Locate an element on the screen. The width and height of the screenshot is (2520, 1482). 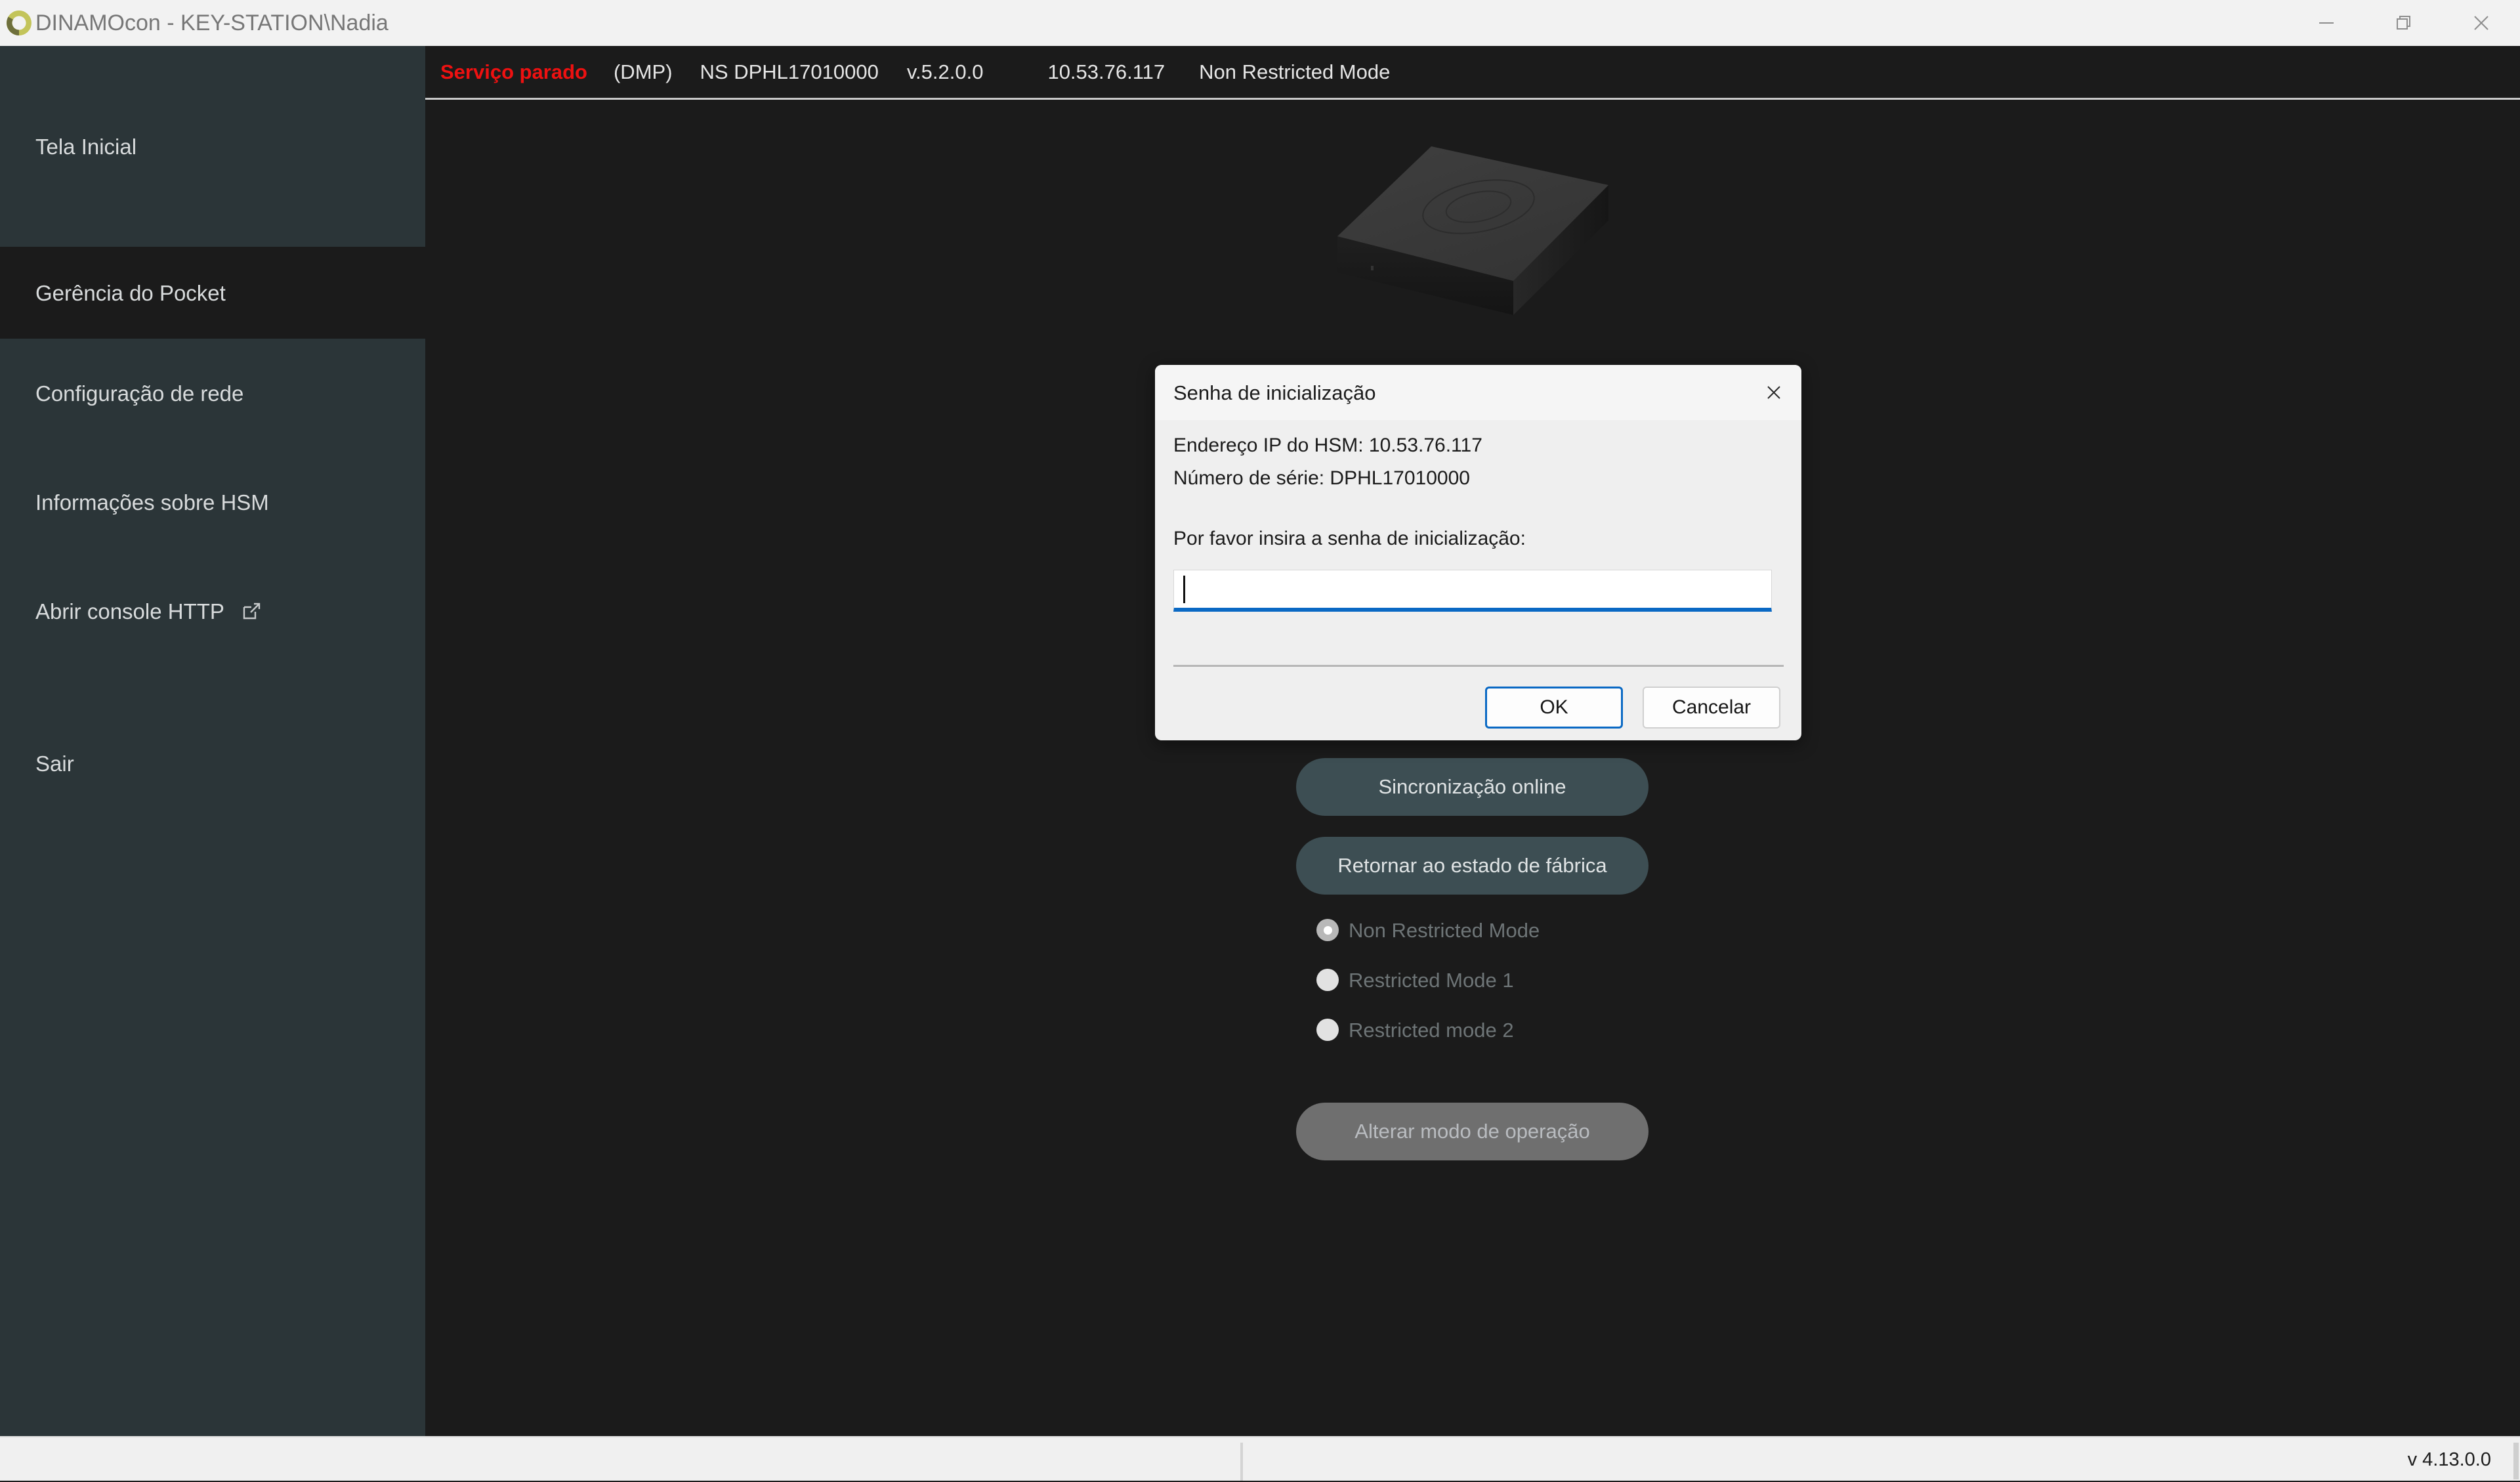
scrollbar-thumb is located at coordinates (2516, 1461).